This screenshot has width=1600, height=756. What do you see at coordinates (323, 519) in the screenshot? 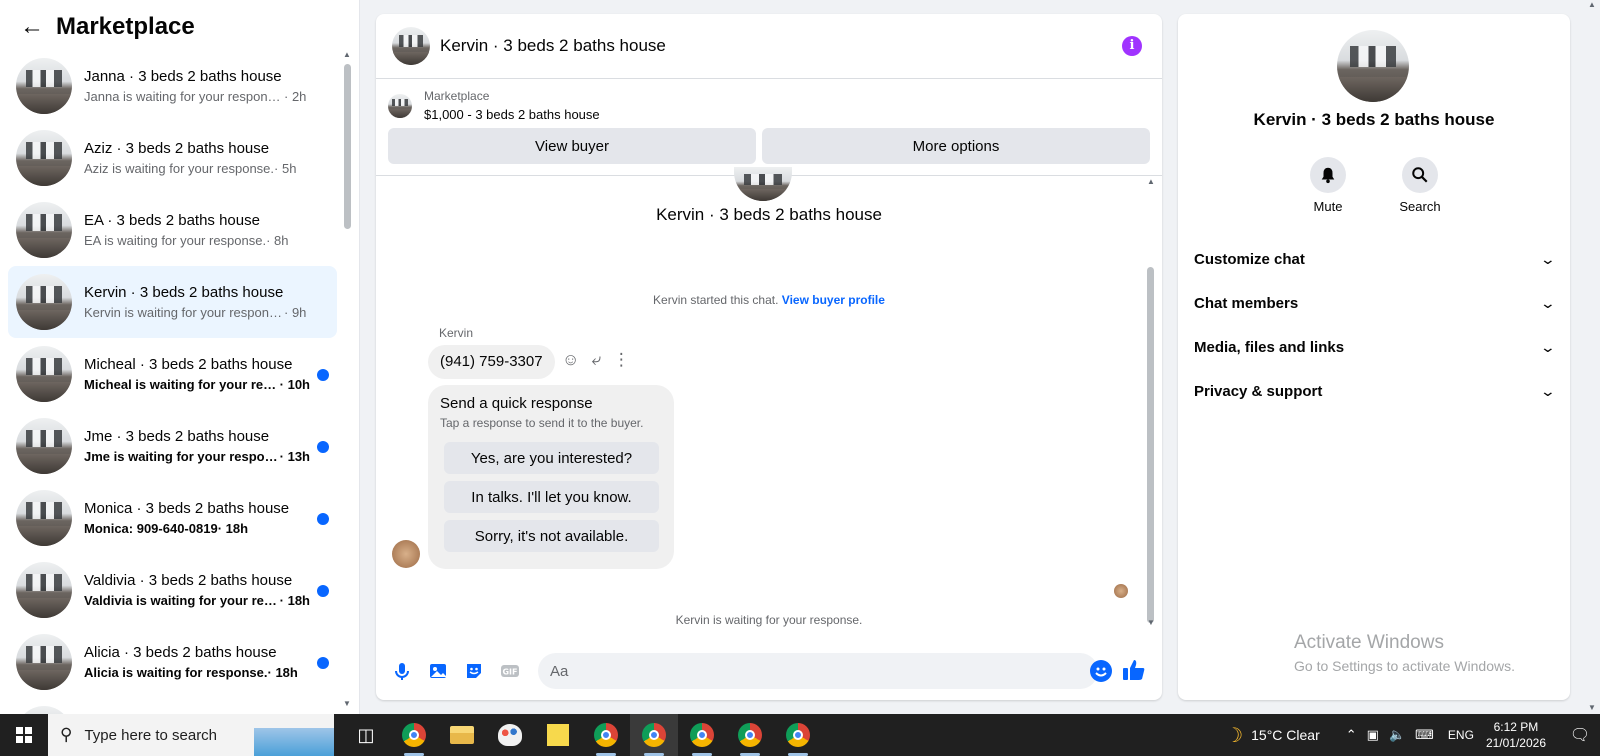
I see `unread-dot-icon` at bounding box center [323, 519].